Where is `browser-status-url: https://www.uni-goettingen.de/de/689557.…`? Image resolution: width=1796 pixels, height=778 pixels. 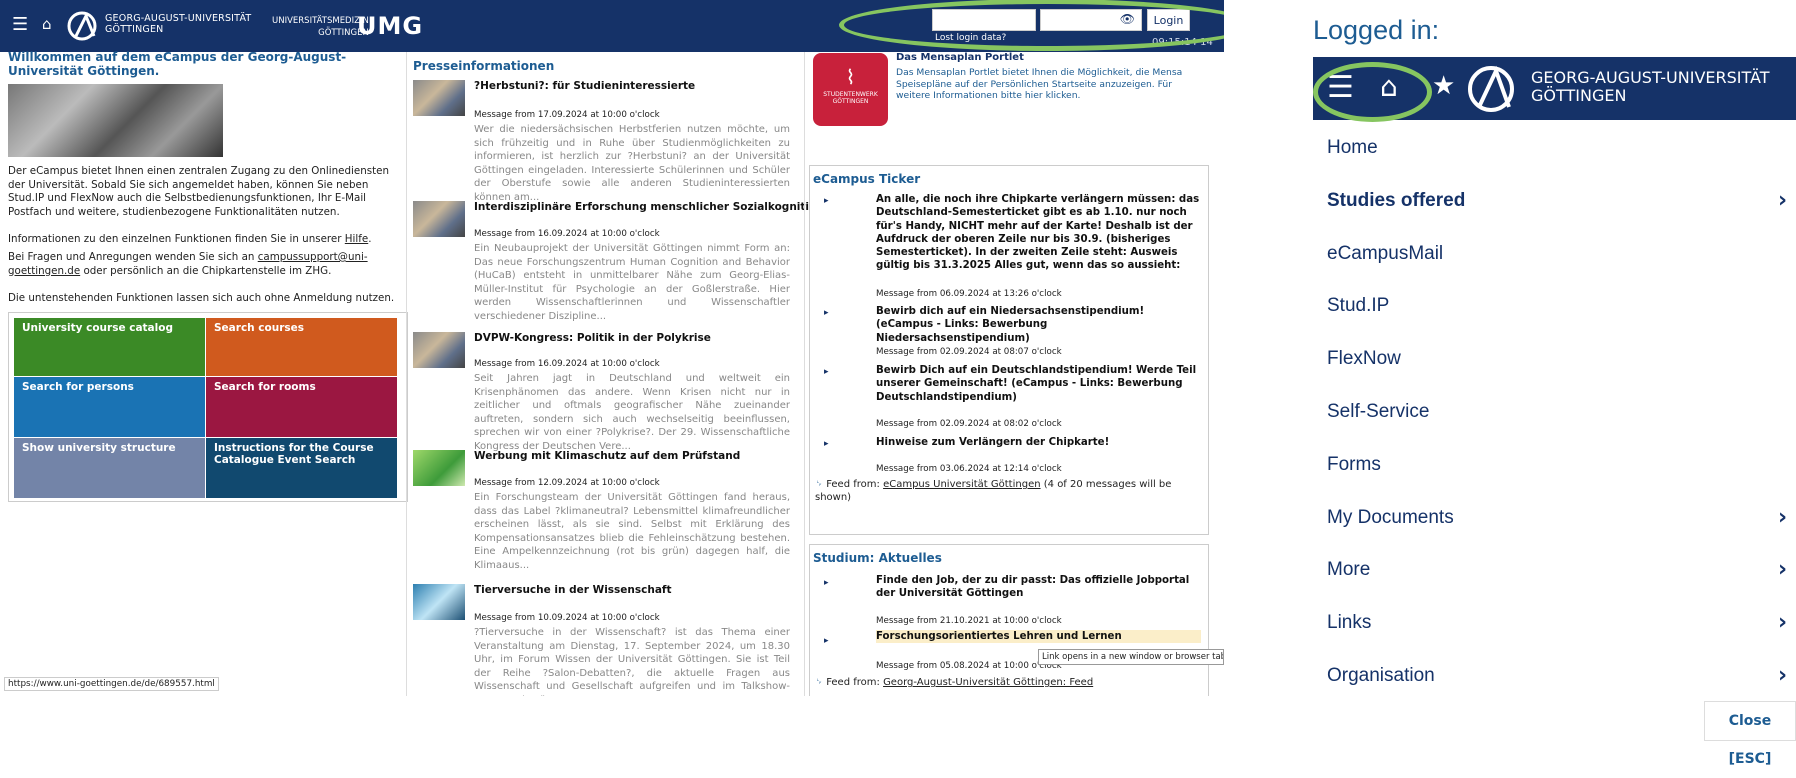 browser-status-url: https://www.uni-goettingen.de/de/689557.… is located at coordinates (111, 684).